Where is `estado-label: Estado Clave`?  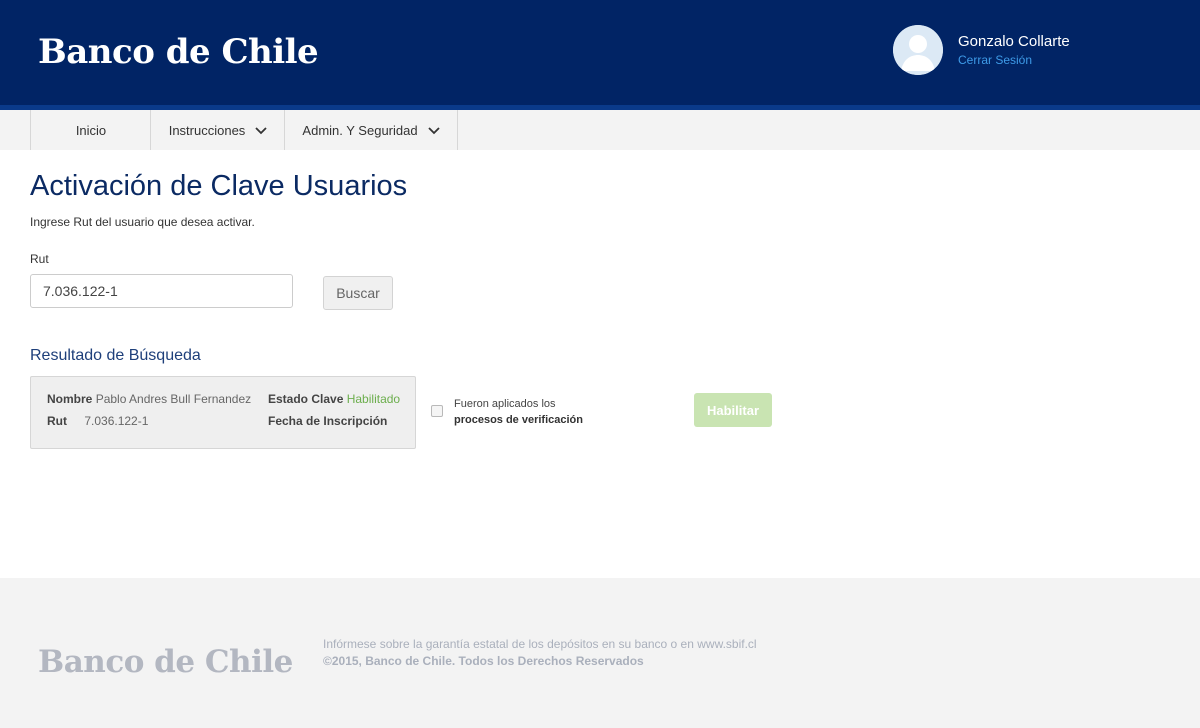 estado-label: Estado Clave is located at coordinates (306, 399).